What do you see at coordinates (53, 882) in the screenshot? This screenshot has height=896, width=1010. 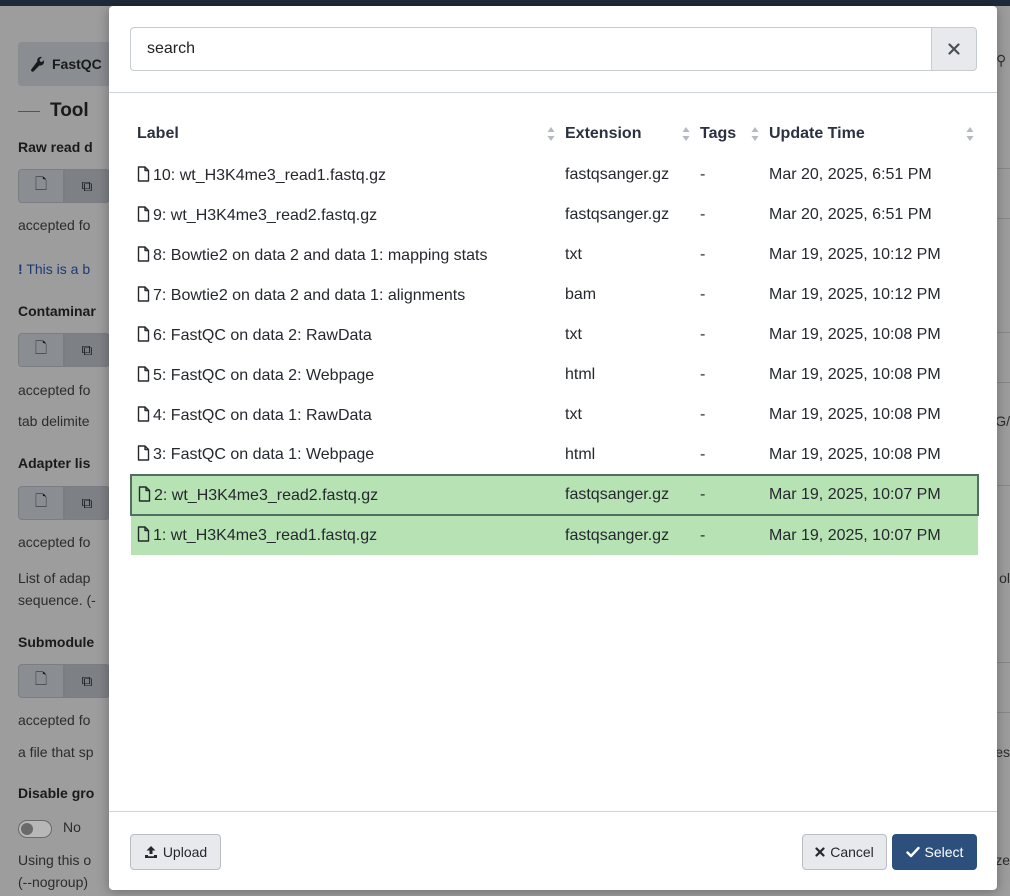 I see `param-help-text: (--nogroup)` at bounding box center [53, 882].